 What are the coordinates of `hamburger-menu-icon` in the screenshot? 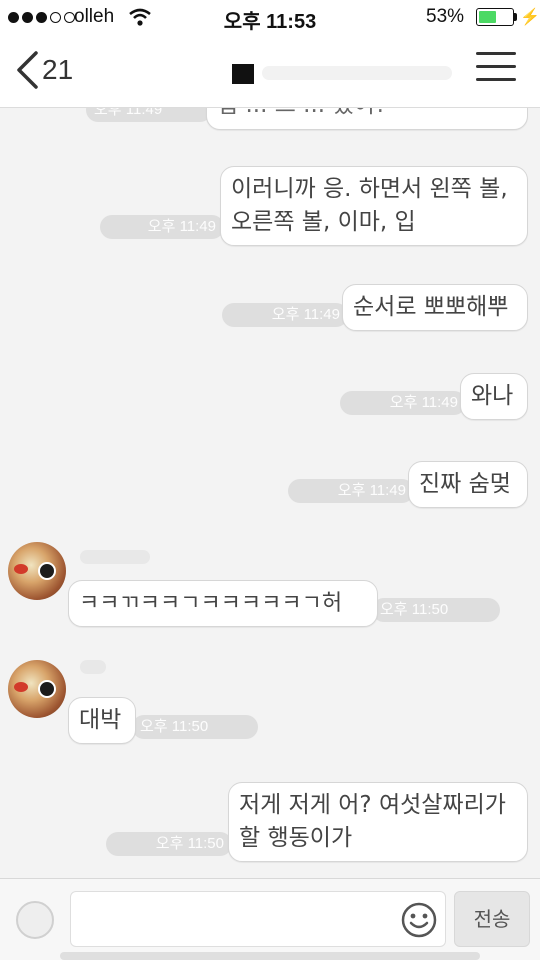 It's located at (496, 70).